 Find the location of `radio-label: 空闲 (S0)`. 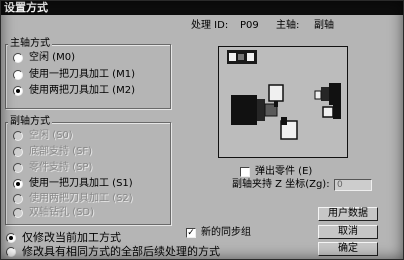

radio-label: 空闲 (S0) is located at coordinates (51, 135).